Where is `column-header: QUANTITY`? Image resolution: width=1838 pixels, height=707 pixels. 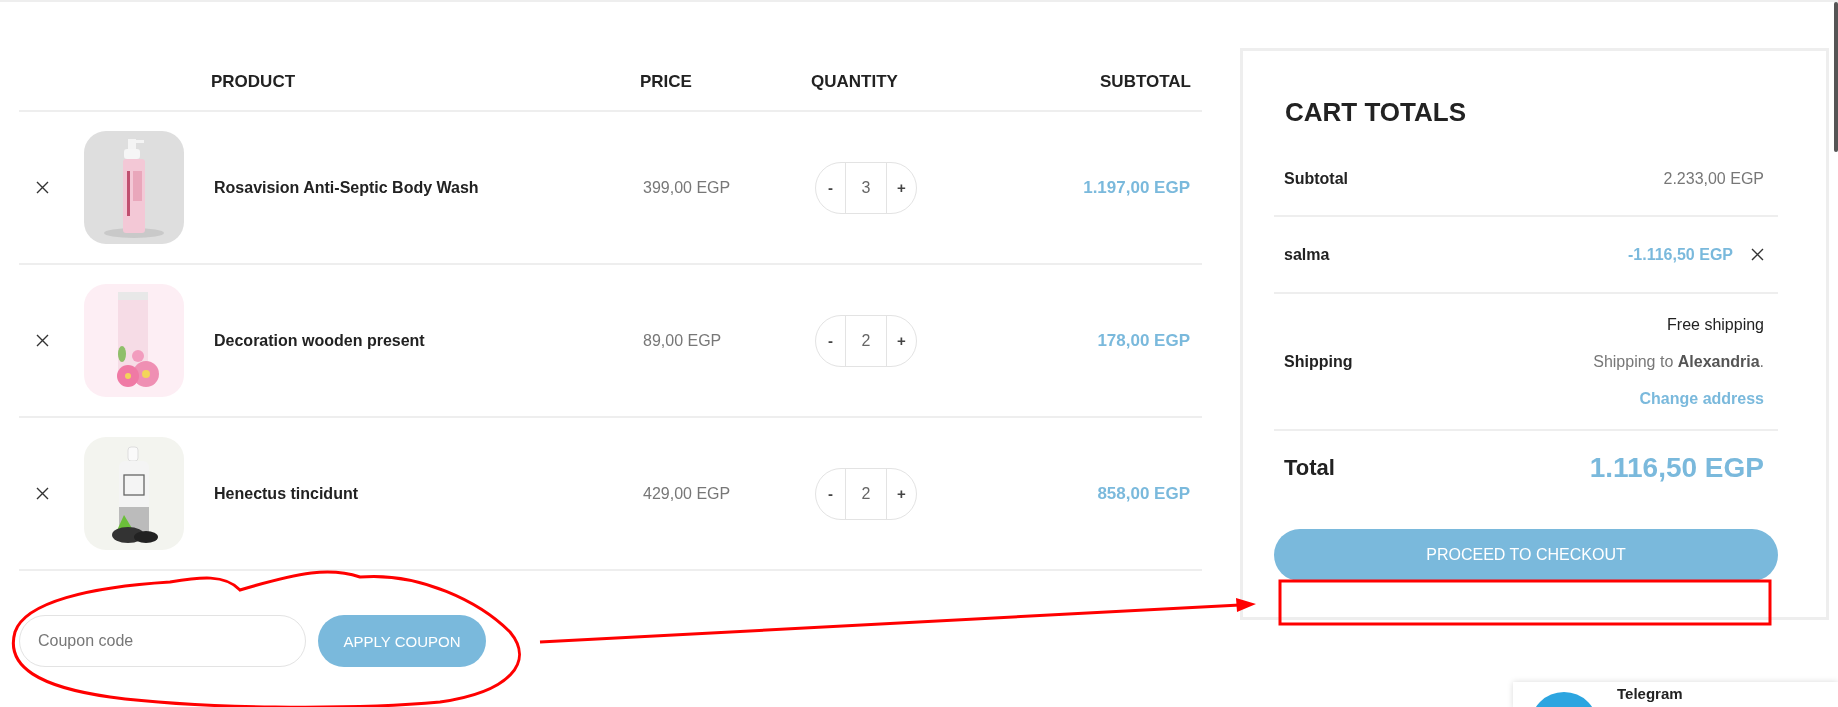
column-header: QUANTITY is located at coordinates (855, 82).